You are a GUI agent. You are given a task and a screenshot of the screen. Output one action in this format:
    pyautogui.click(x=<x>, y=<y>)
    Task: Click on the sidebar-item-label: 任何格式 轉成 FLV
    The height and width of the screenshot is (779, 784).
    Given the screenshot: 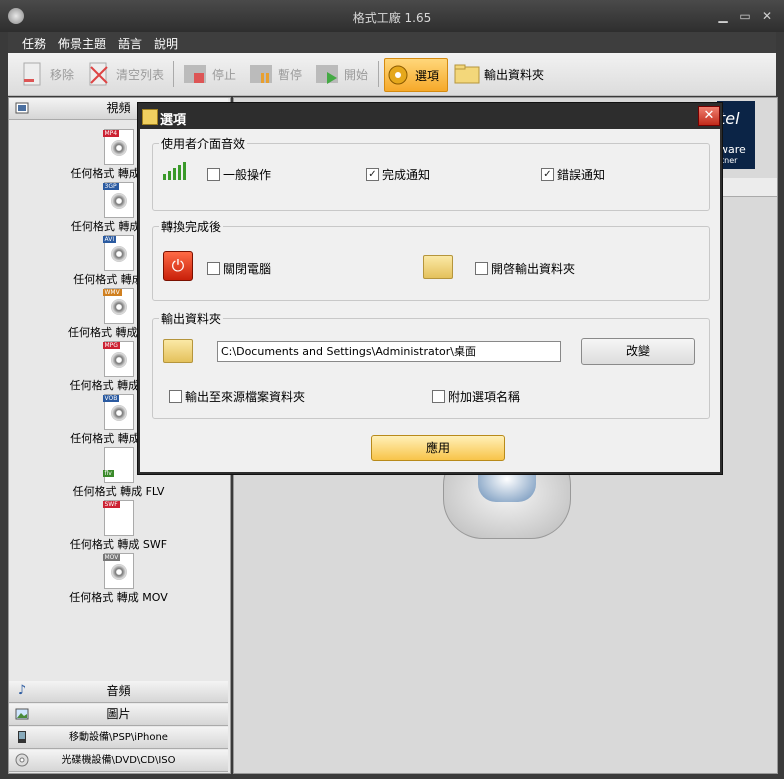 What is the action you would take?
    pyautogui.click(x=118, y=491)
    